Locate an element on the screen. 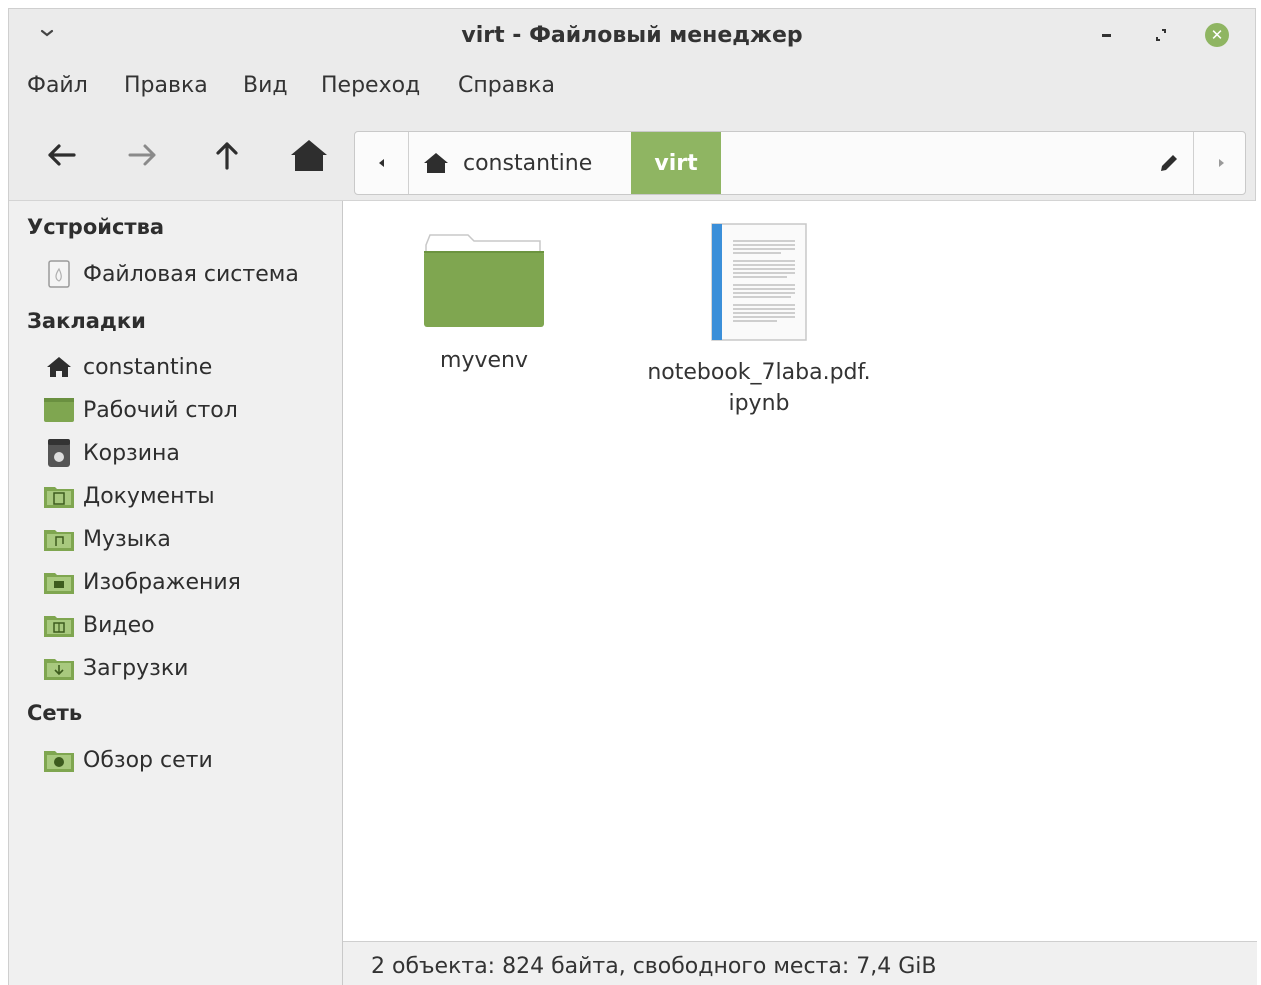  menu-edit: Правка is located at coordinates (166, 85).